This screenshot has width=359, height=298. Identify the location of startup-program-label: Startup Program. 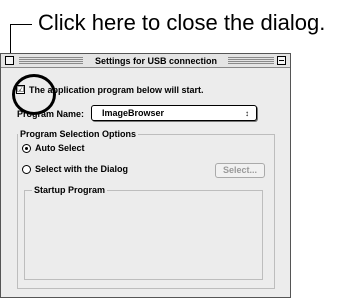
(70, 190).